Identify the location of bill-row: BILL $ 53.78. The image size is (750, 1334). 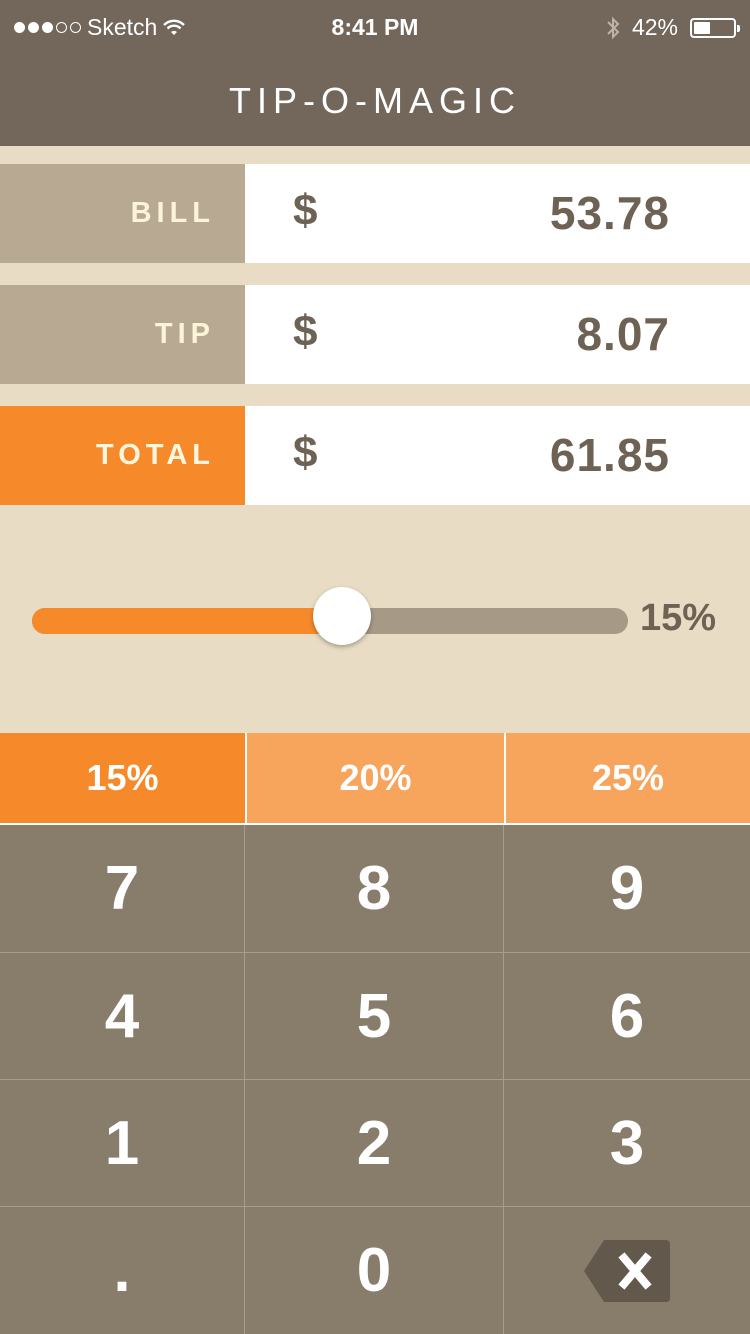
(375, 213).